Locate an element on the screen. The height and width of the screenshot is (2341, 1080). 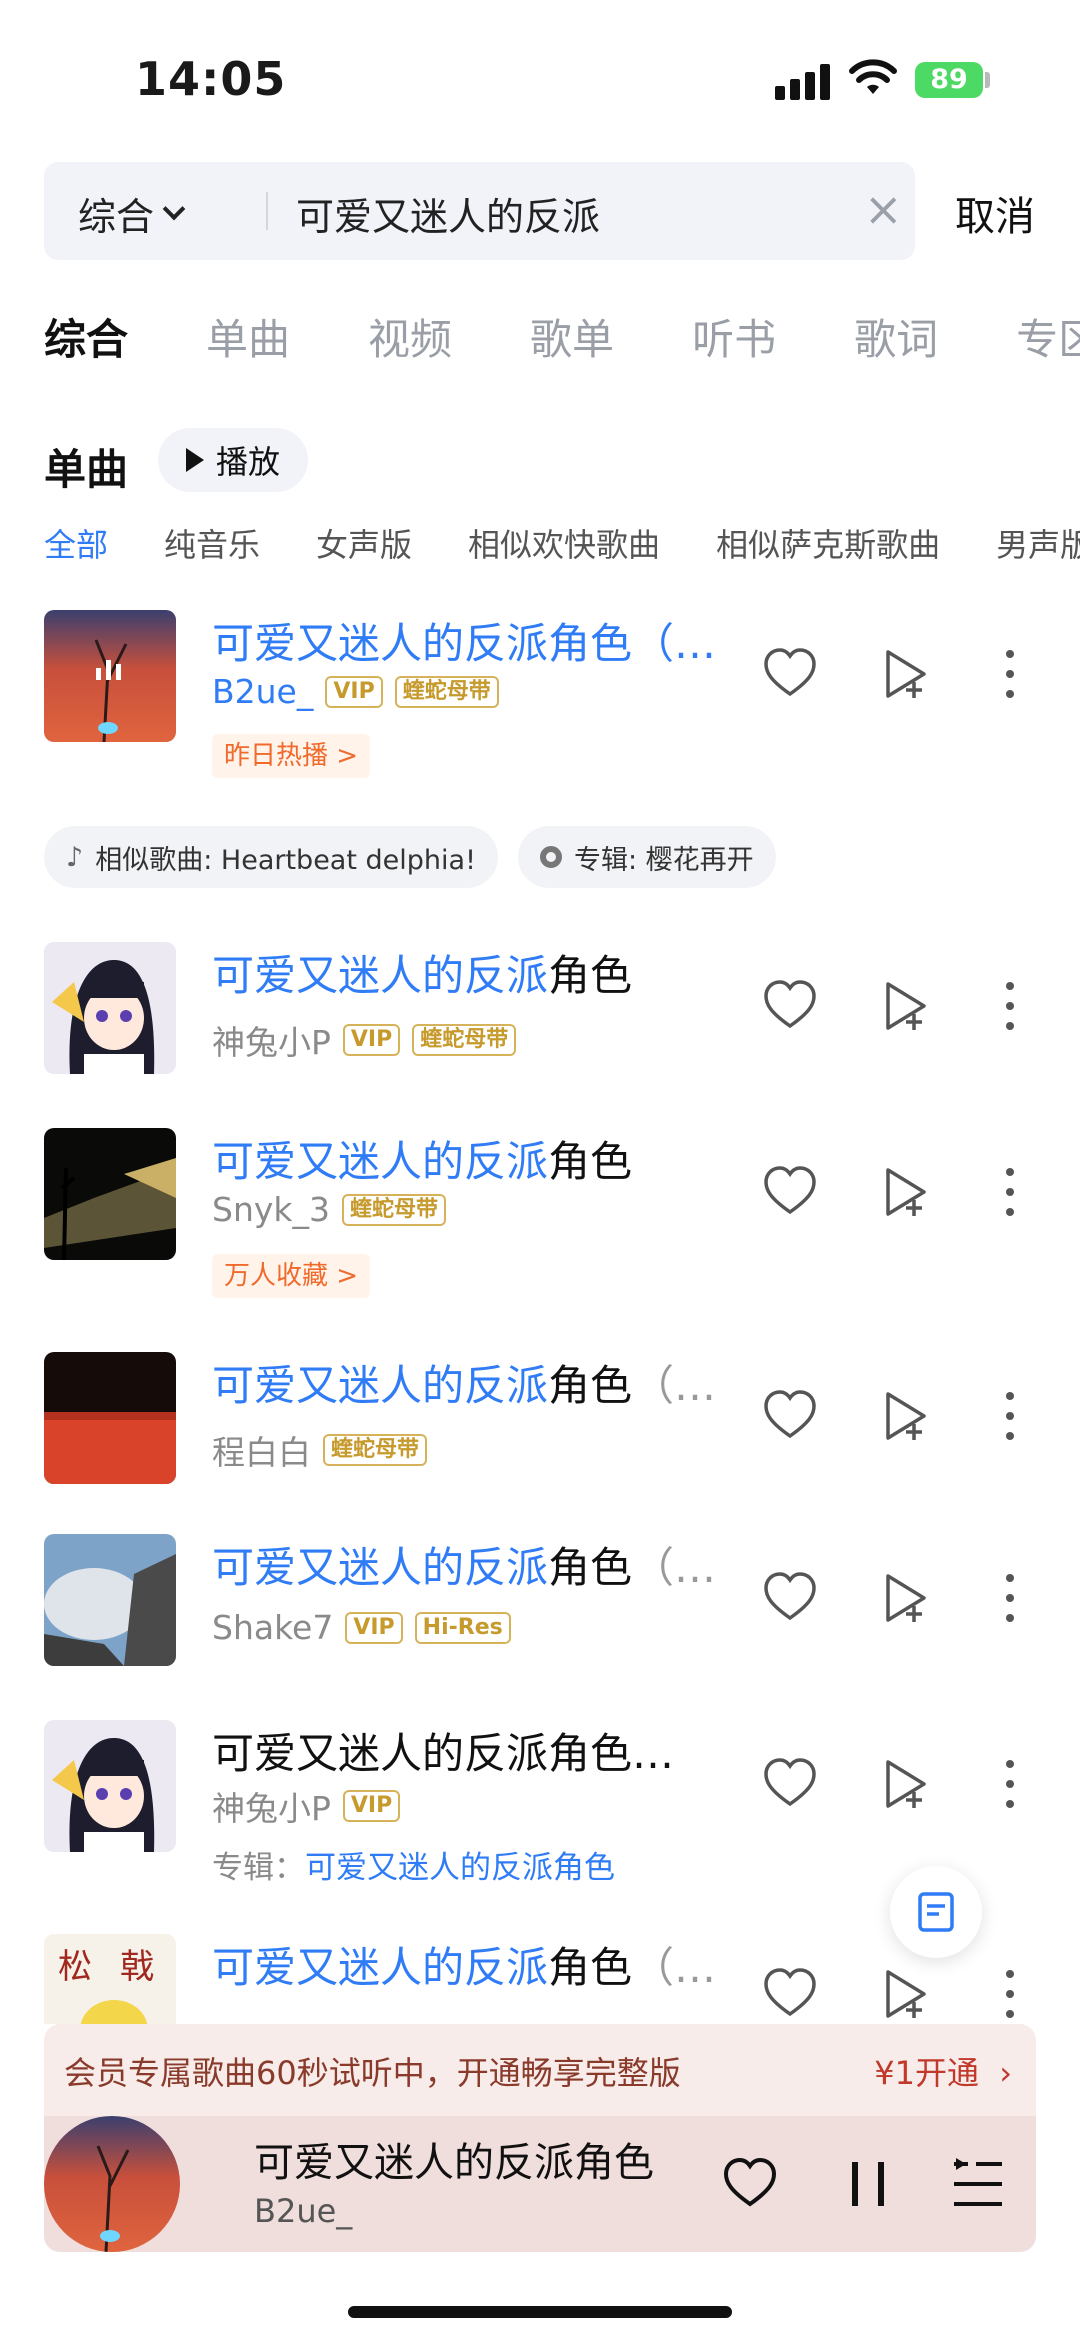
song-row: 可爱又迷人的反派角色（… Shake7 VIP Hi-Res is located at coordinates (540, 1604).